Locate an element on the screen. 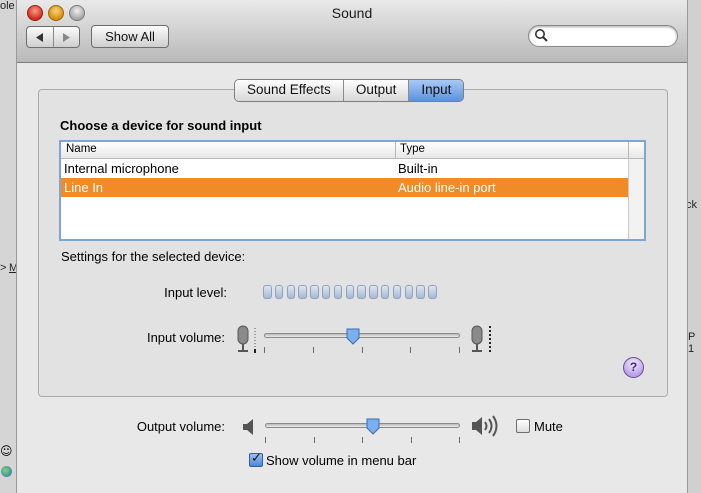 This screenshot has width=701, height=493. speaker-high-icon is located at coordinates (485, 426).